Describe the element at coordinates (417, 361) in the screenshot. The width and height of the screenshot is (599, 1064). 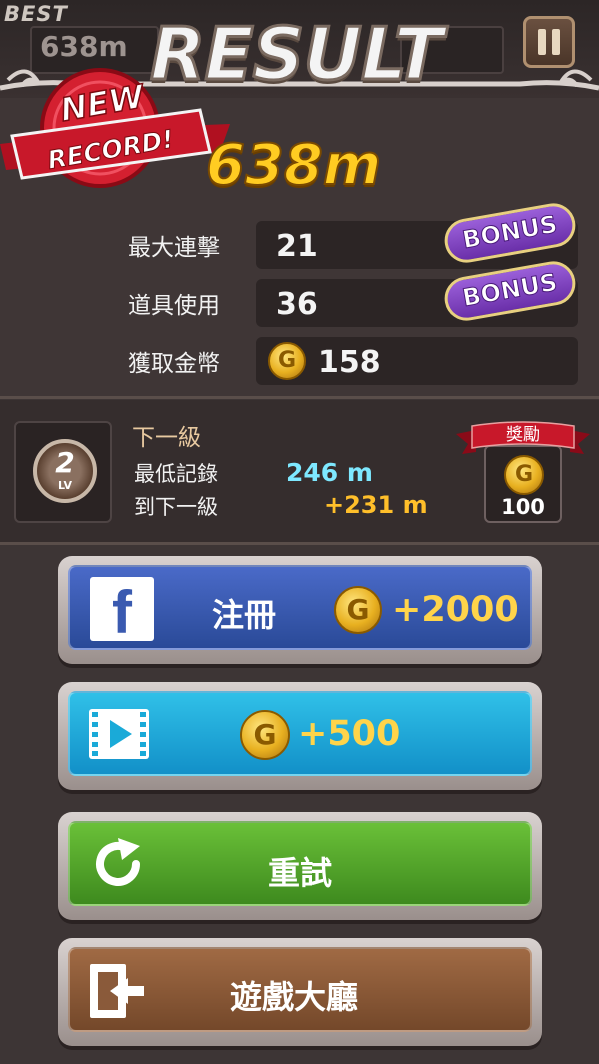
I see `coins-earned-box: 158` at that location.